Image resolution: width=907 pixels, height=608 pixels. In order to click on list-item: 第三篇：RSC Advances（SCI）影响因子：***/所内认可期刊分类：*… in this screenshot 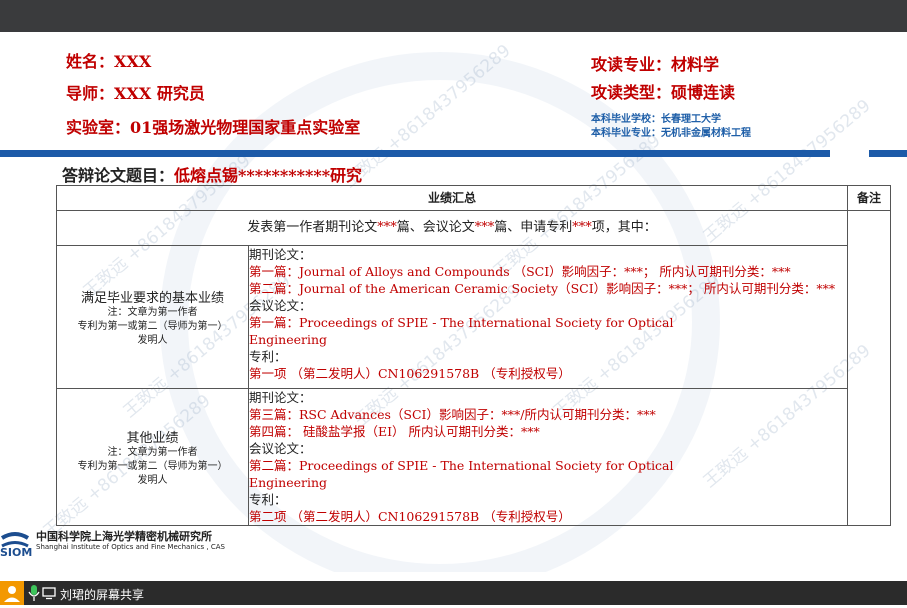, I will do `click(452, 414)`.